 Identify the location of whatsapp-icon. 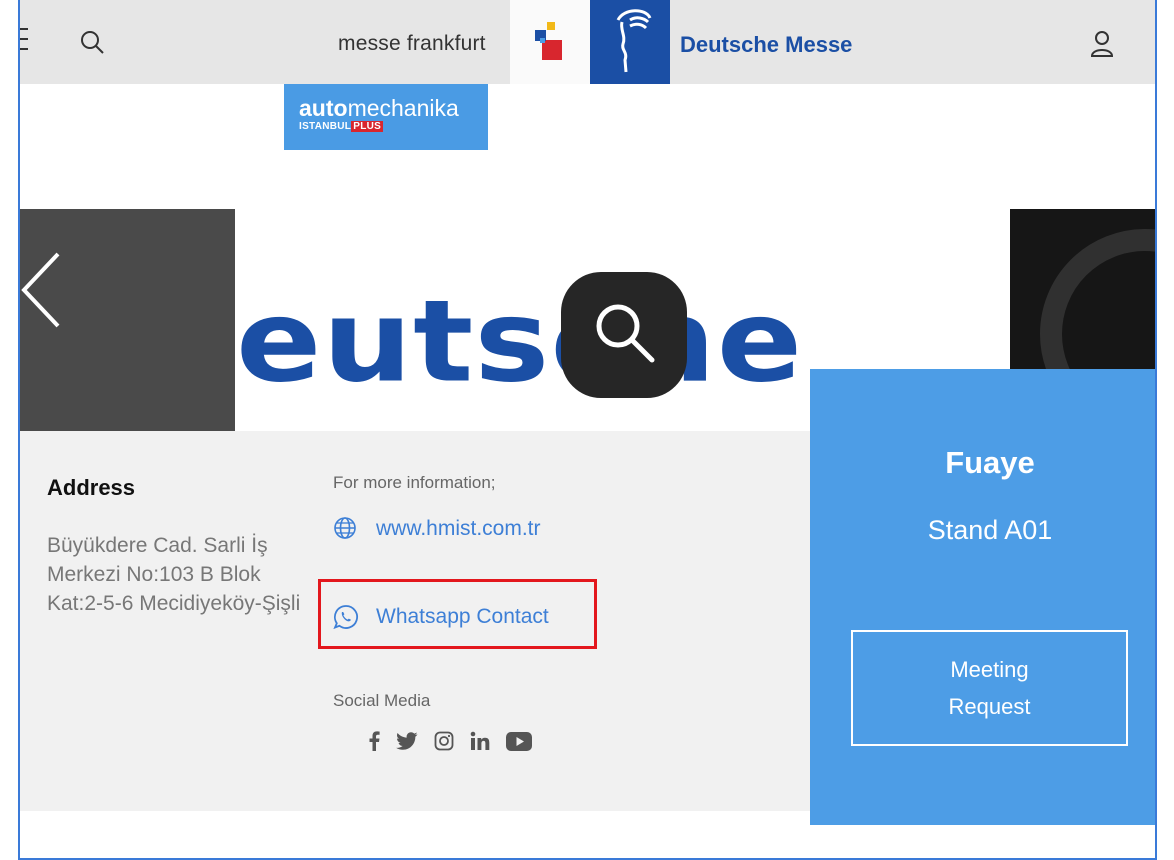
(346, 617).